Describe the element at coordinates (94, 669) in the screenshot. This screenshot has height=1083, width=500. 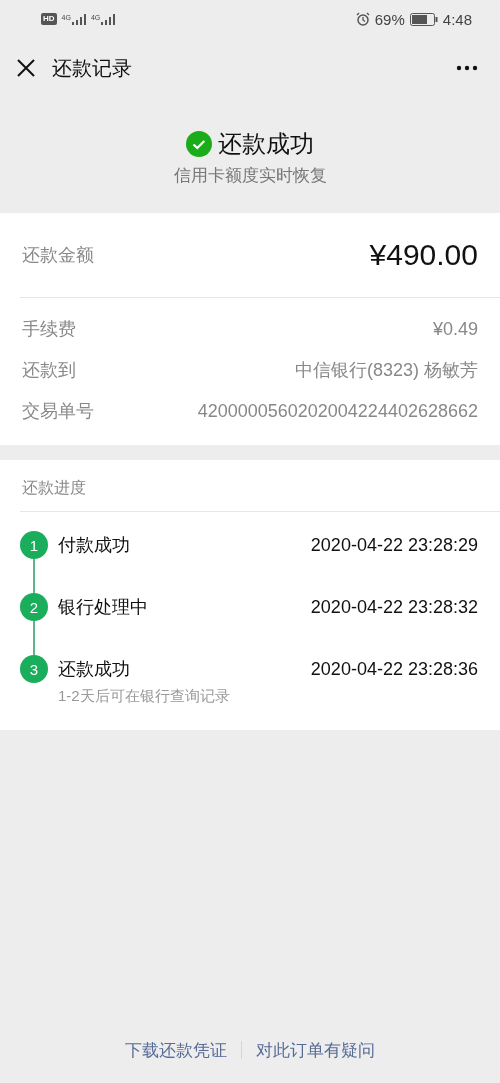
I see `step-label: 还款成功` at that location.